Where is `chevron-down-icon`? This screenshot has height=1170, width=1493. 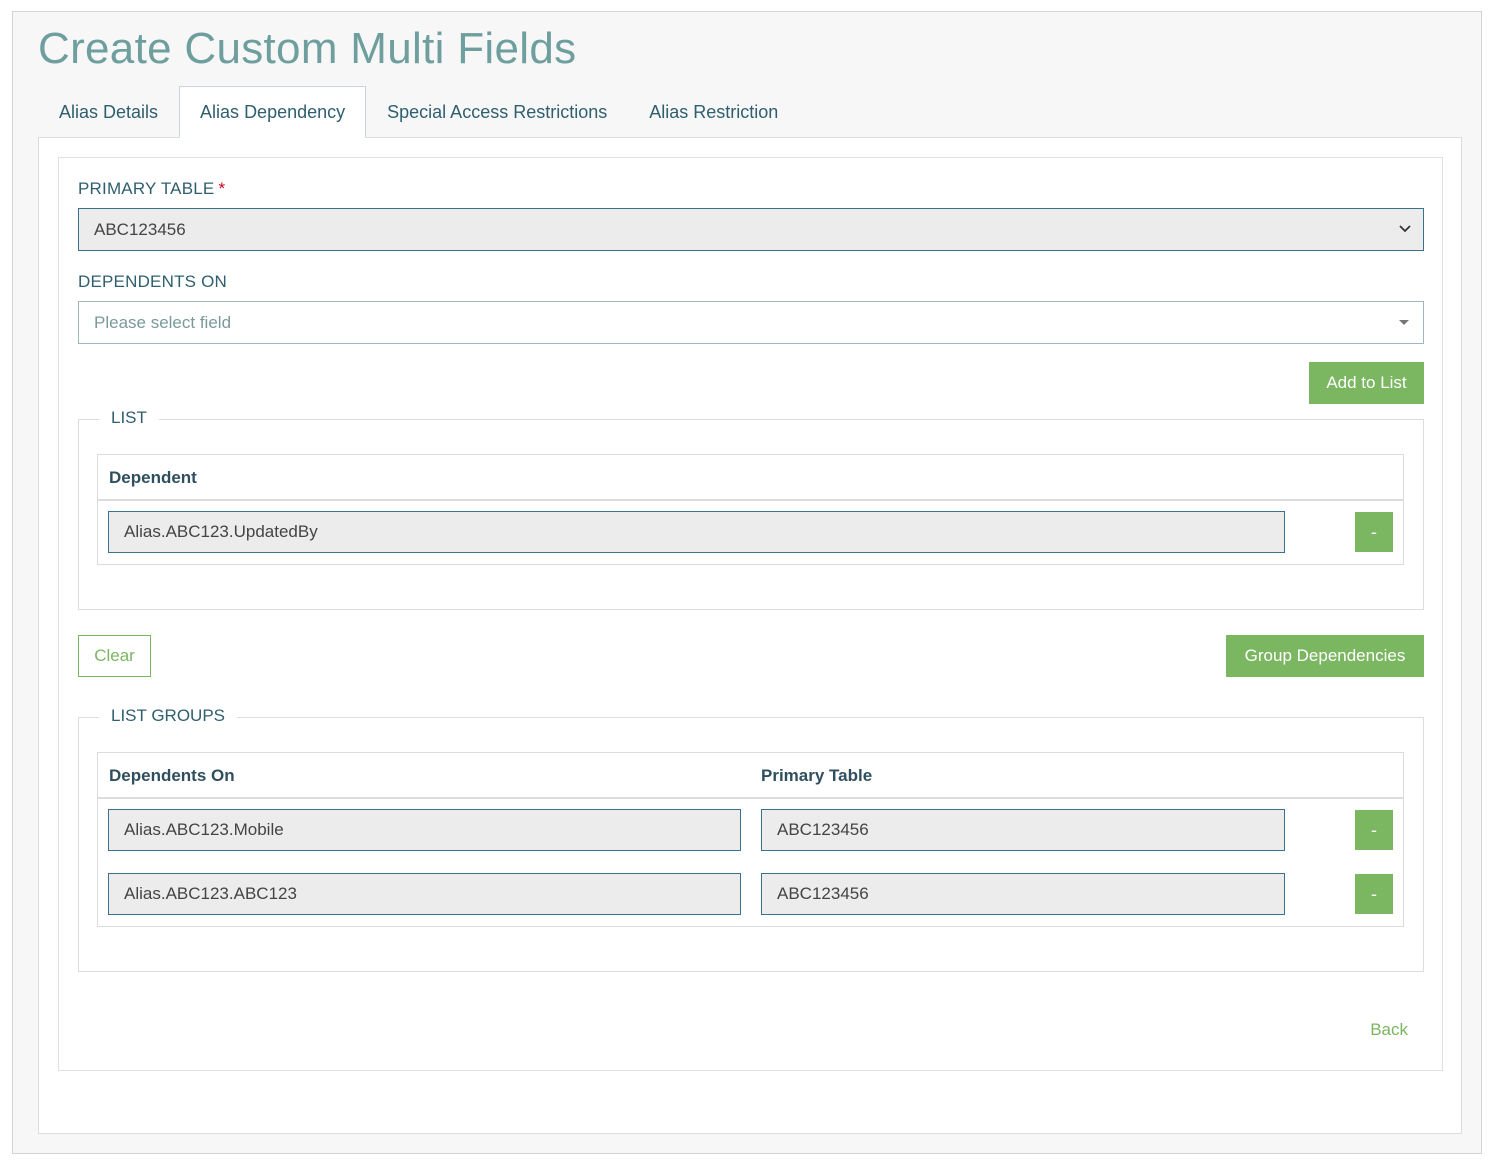 chevron-down-icon is located at coordinates (1405, 229).